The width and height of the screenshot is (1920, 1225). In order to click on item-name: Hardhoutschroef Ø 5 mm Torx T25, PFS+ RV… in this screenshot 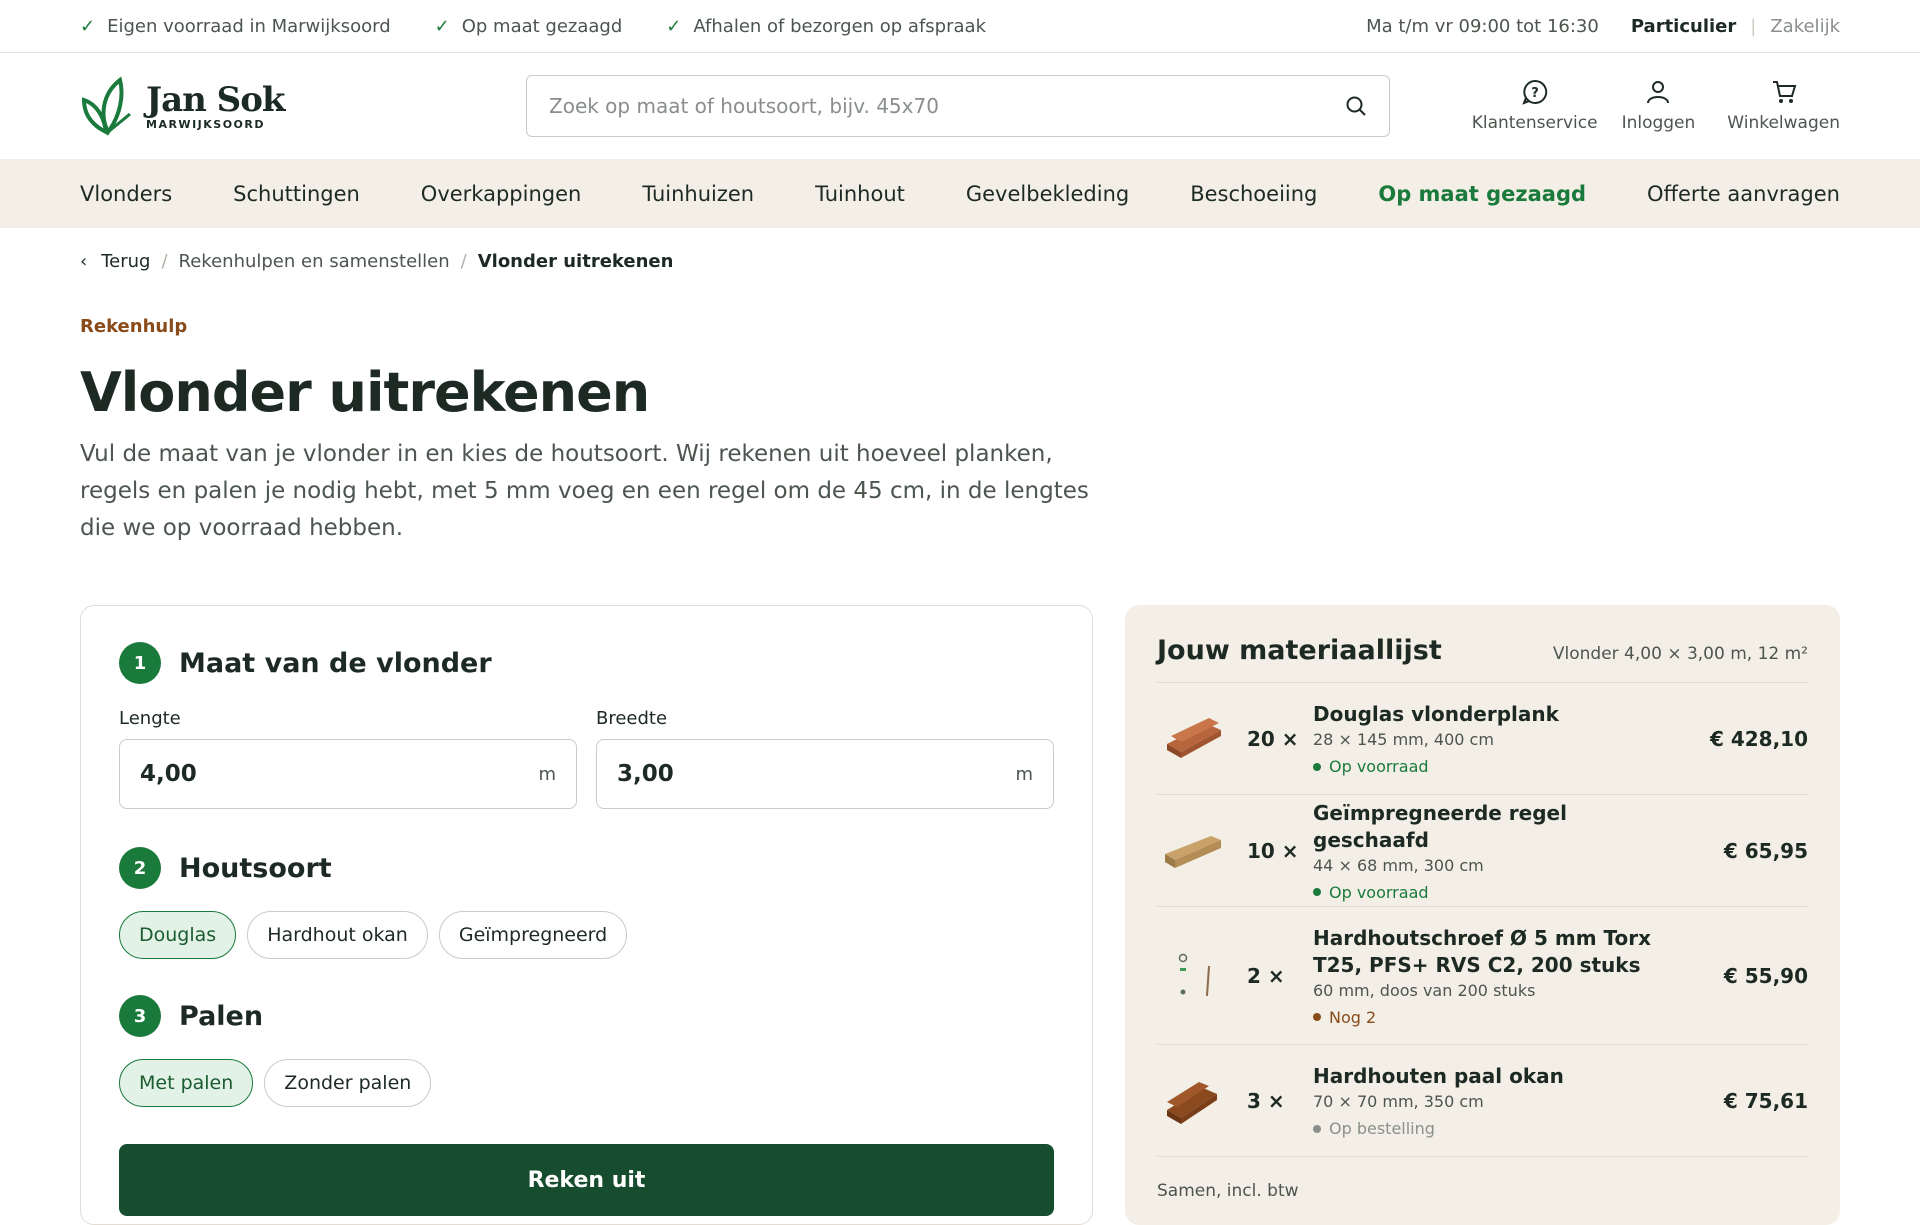, I will do `click(1482, 951)`.